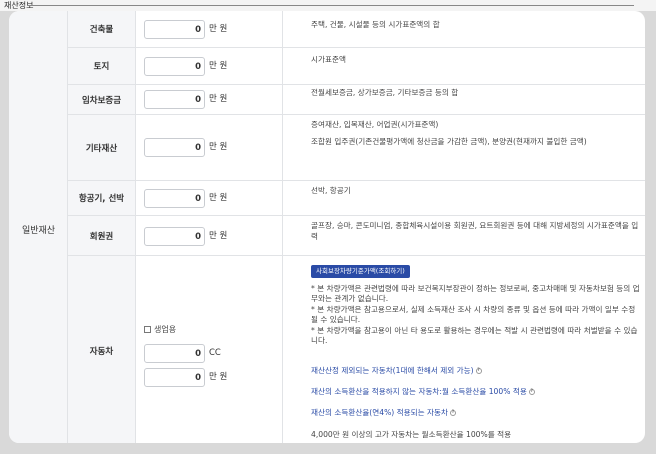  Describe the element at coordinates (102, 198) in the screenshot. I see `row-label: 항공기, 선박` at that location.